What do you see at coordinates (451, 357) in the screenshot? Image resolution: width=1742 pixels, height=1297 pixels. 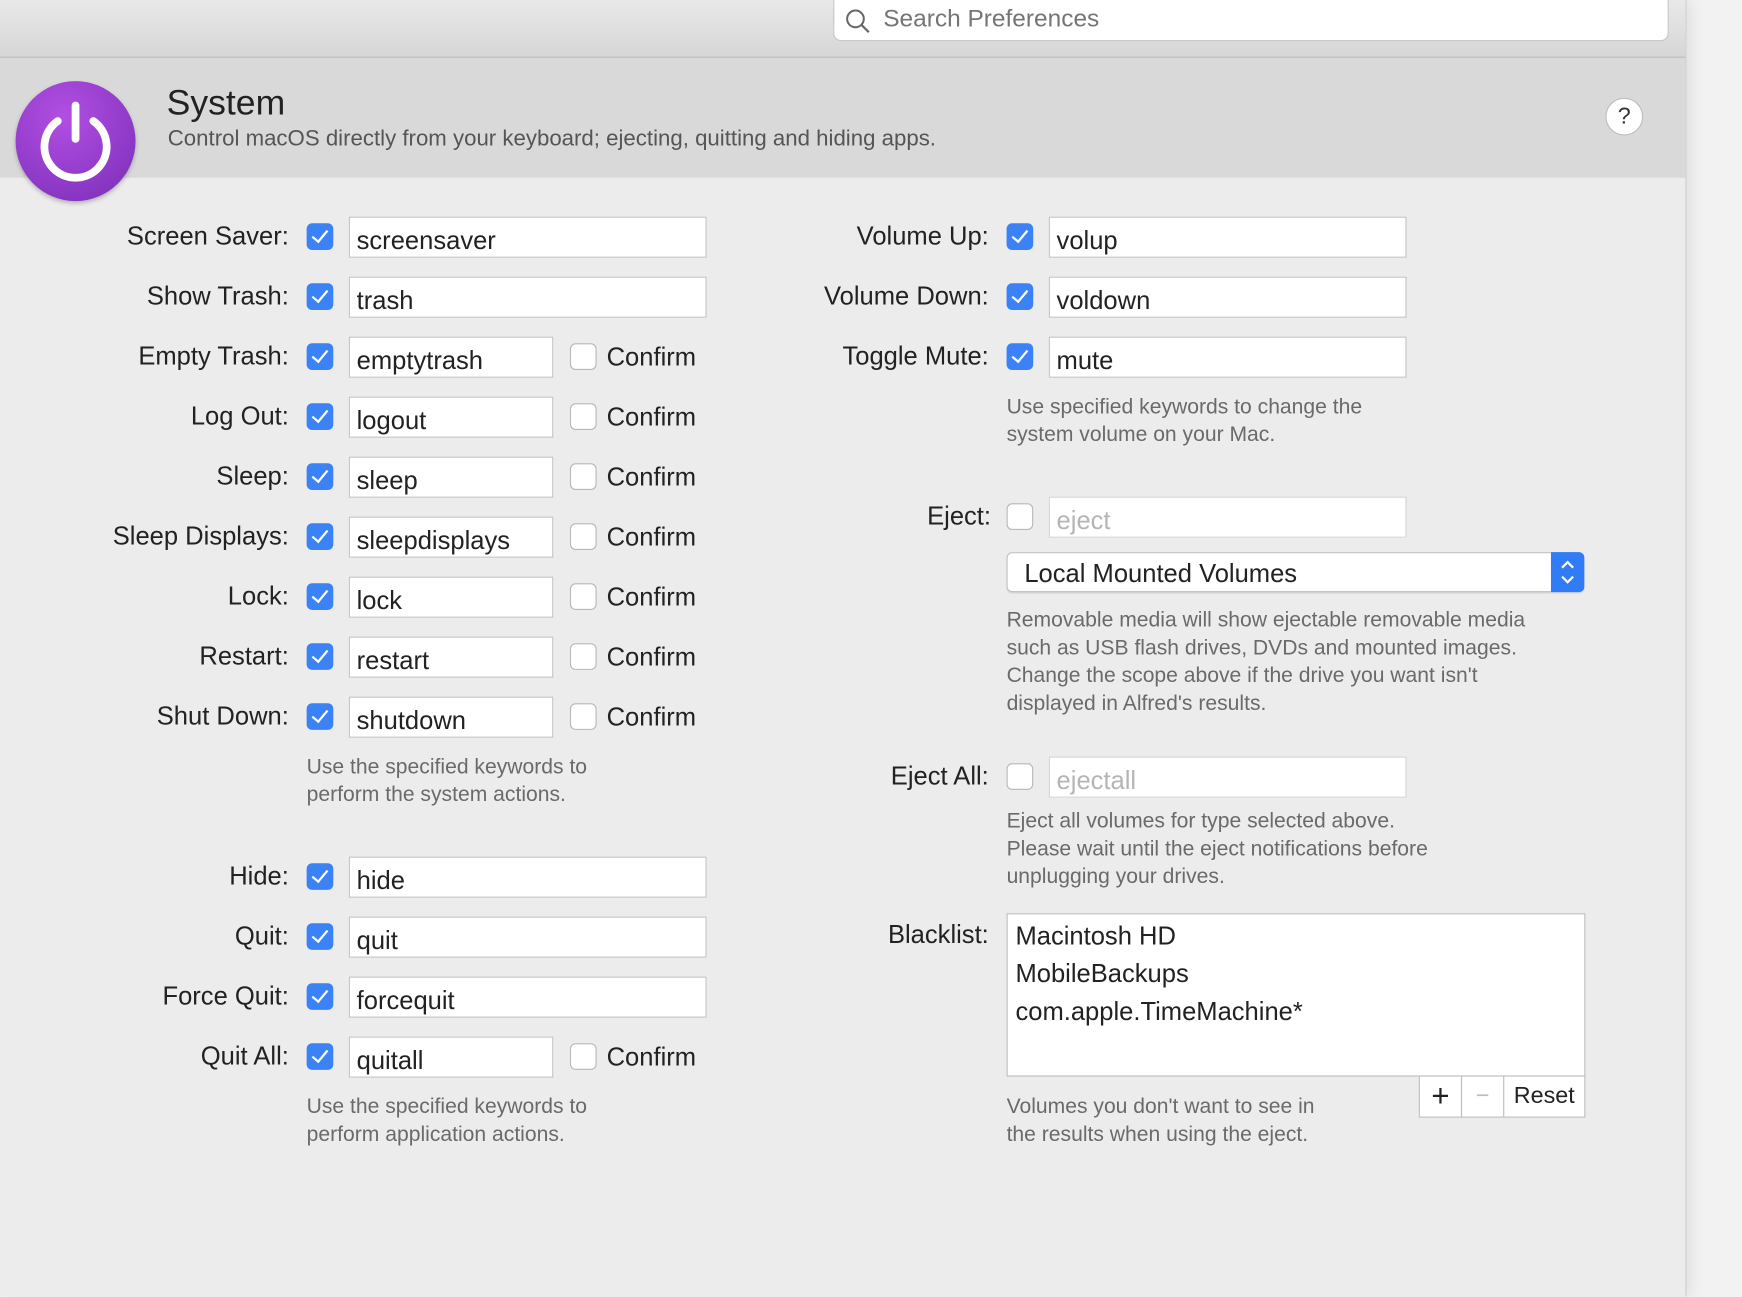 I see `empty-trash-keyword-field: emptytrash` at bounding box center [451, 357].